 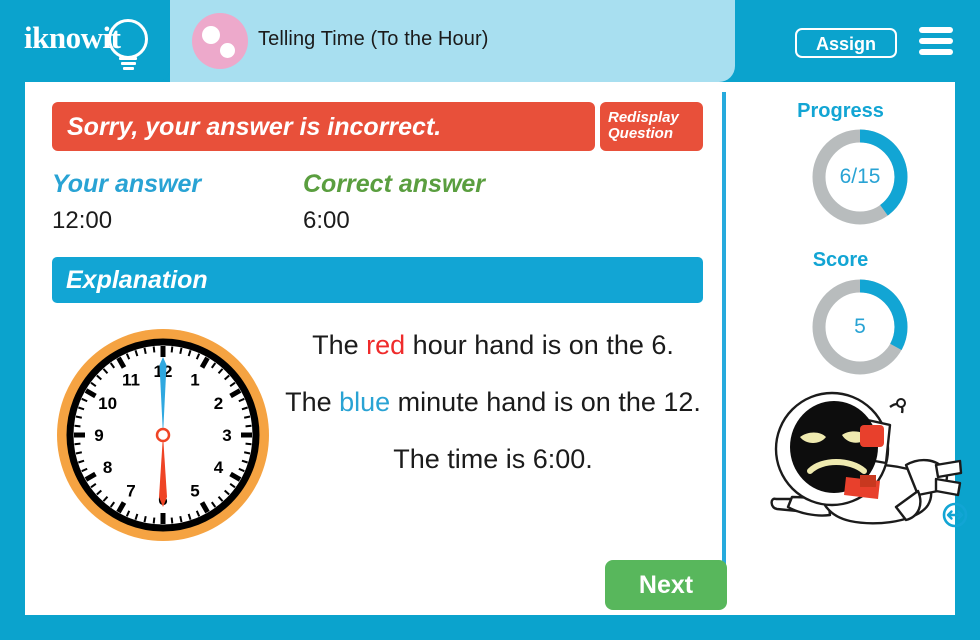 What do you see at coordinates (394, 202) in the screenshot?
I see `correct-answer-block: Correct answer 6:00` at bounding box center [394, 202].